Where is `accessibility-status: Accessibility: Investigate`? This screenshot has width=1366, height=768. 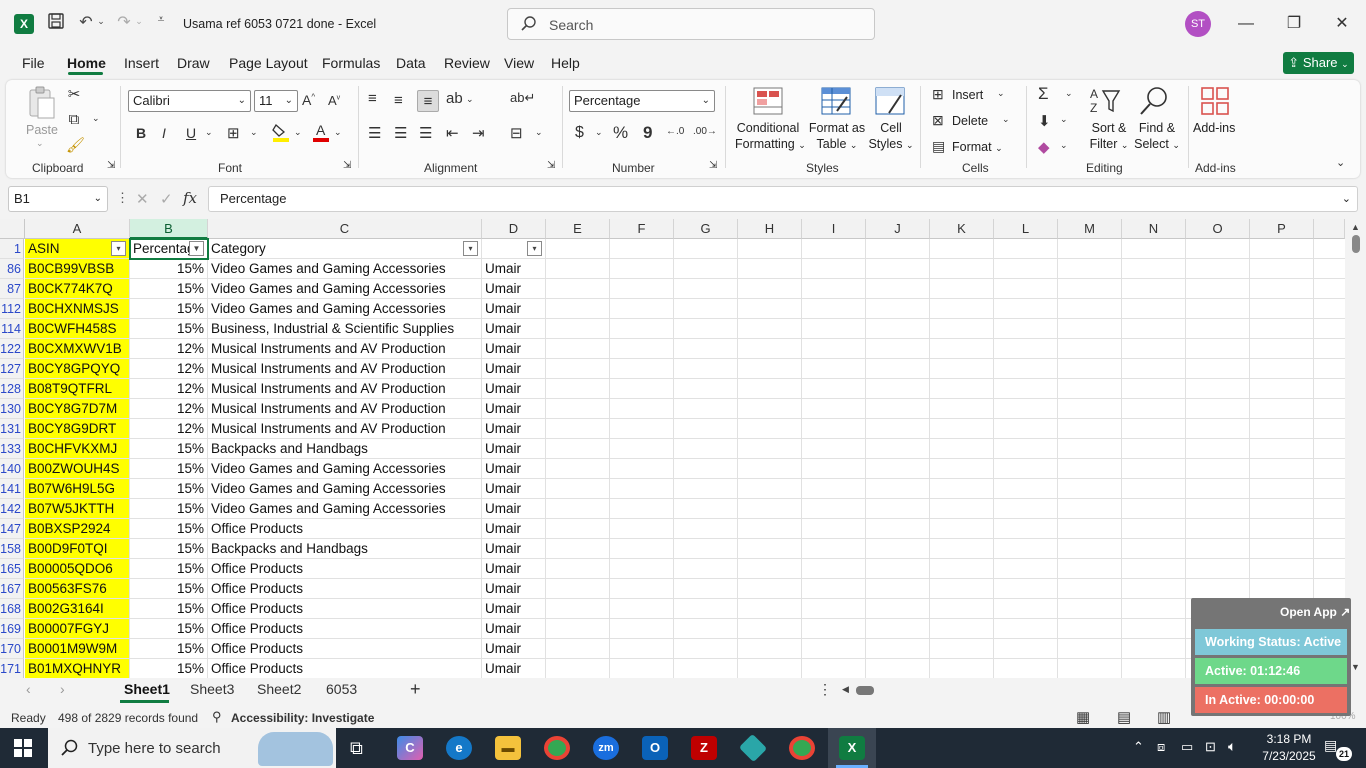
accessibility-status: Accessibility: Investigate is located at coordinates (302, 718).